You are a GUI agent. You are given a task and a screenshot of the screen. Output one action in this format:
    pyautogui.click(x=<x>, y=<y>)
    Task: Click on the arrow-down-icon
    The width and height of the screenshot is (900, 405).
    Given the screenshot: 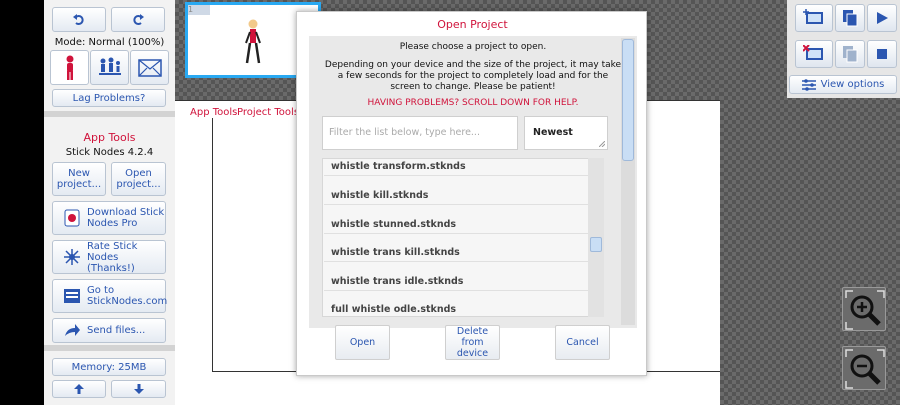 What is the action you would take?
    pyautogui.click(x=138, y=389)
    